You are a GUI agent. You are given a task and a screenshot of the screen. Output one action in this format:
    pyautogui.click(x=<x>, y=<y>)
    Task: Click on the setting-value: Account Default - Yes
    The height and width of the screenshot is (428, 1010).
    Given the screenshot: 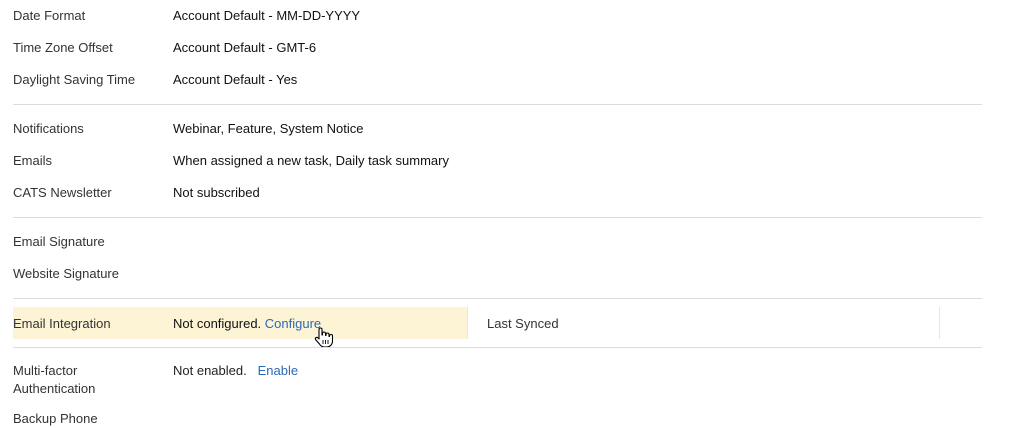 What is the action you would take?
    pyautogui.click(x=235, y=79)
    